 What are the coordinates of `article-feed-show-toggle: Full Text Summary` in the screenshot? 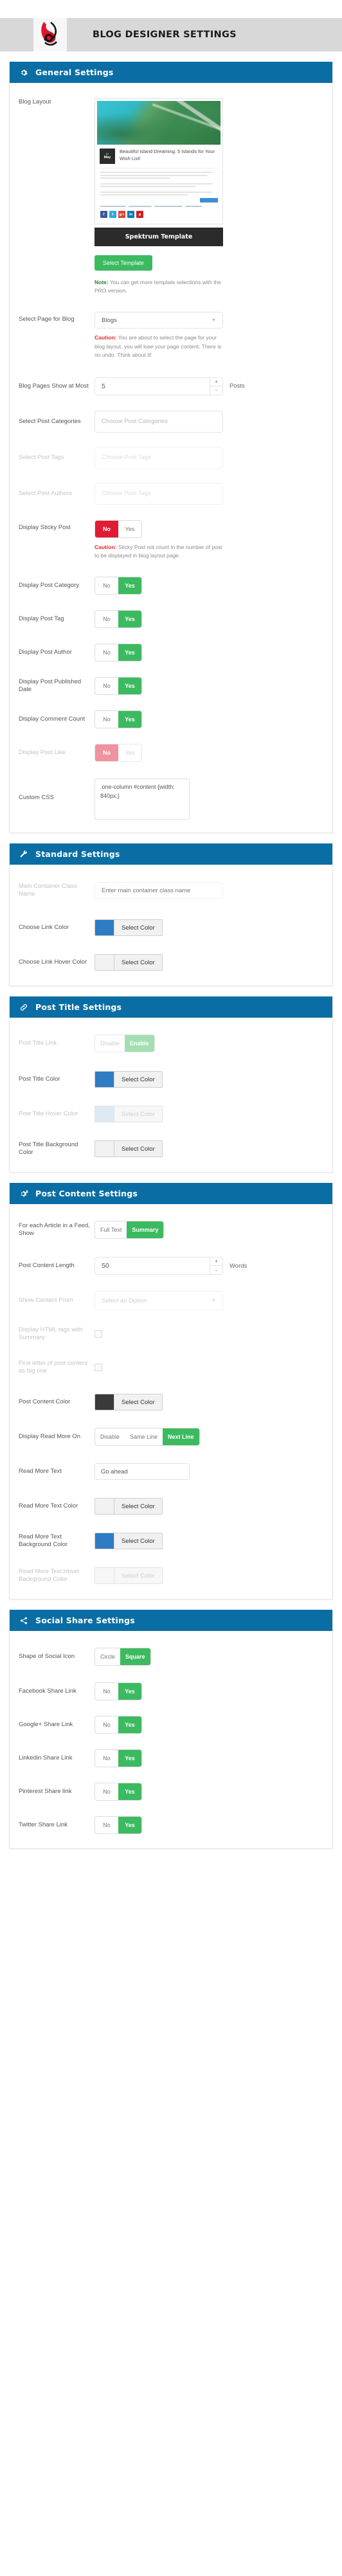 It's located at (130, 1230).